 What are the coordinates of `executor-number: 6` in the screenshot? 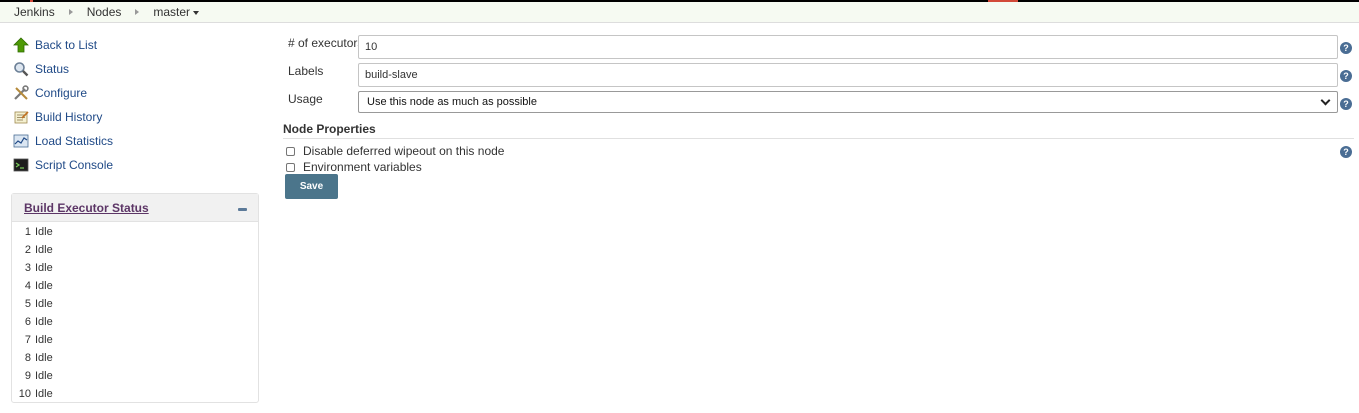 It's located at (27, 322).